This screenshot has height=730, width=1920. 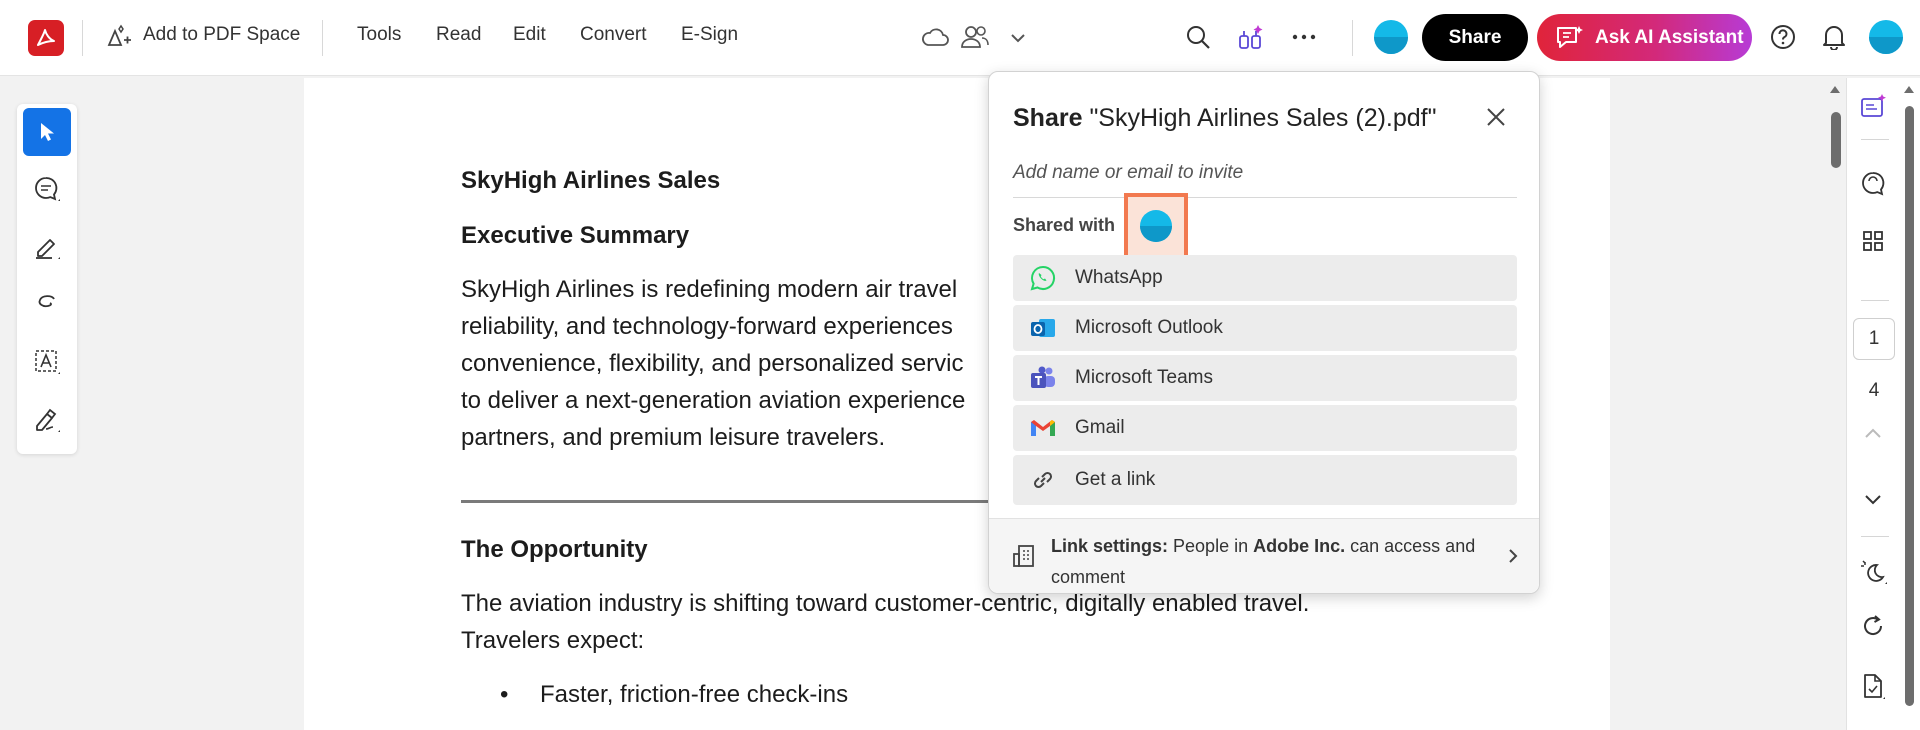 What do you see at coordinates (1156, 226) in the screenshot?
I see `shared-user-avatar` at bounding box center [1156, 226].